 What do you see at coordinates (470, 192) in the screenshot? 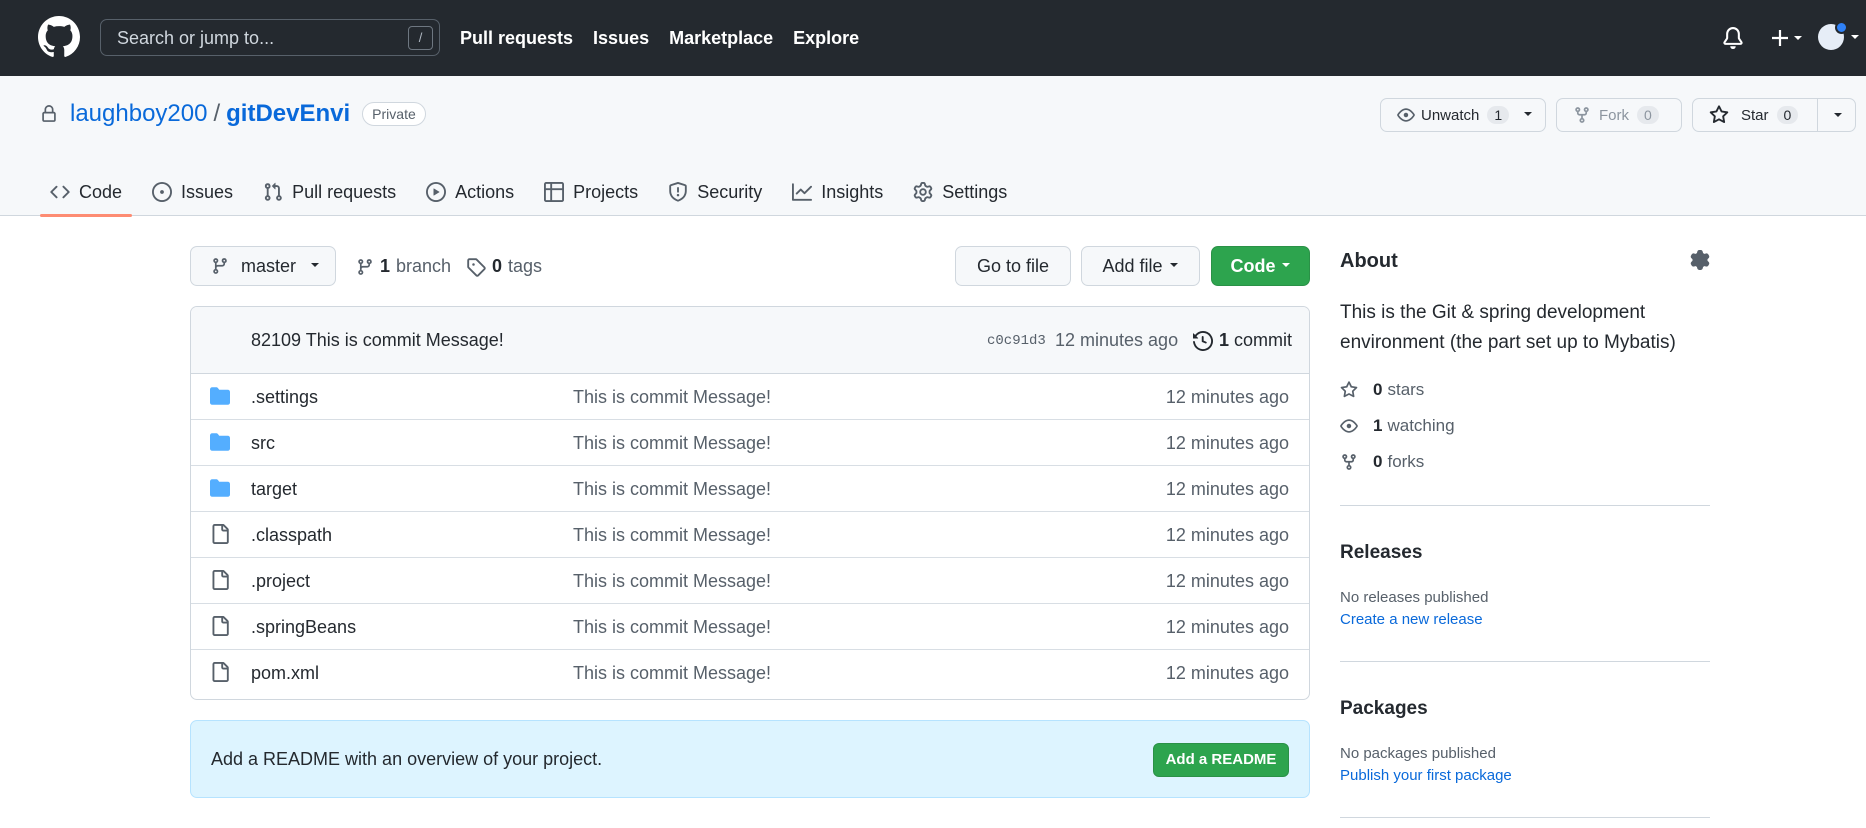
I see `tab-actions: Actions` at bounding box center [470, 192].